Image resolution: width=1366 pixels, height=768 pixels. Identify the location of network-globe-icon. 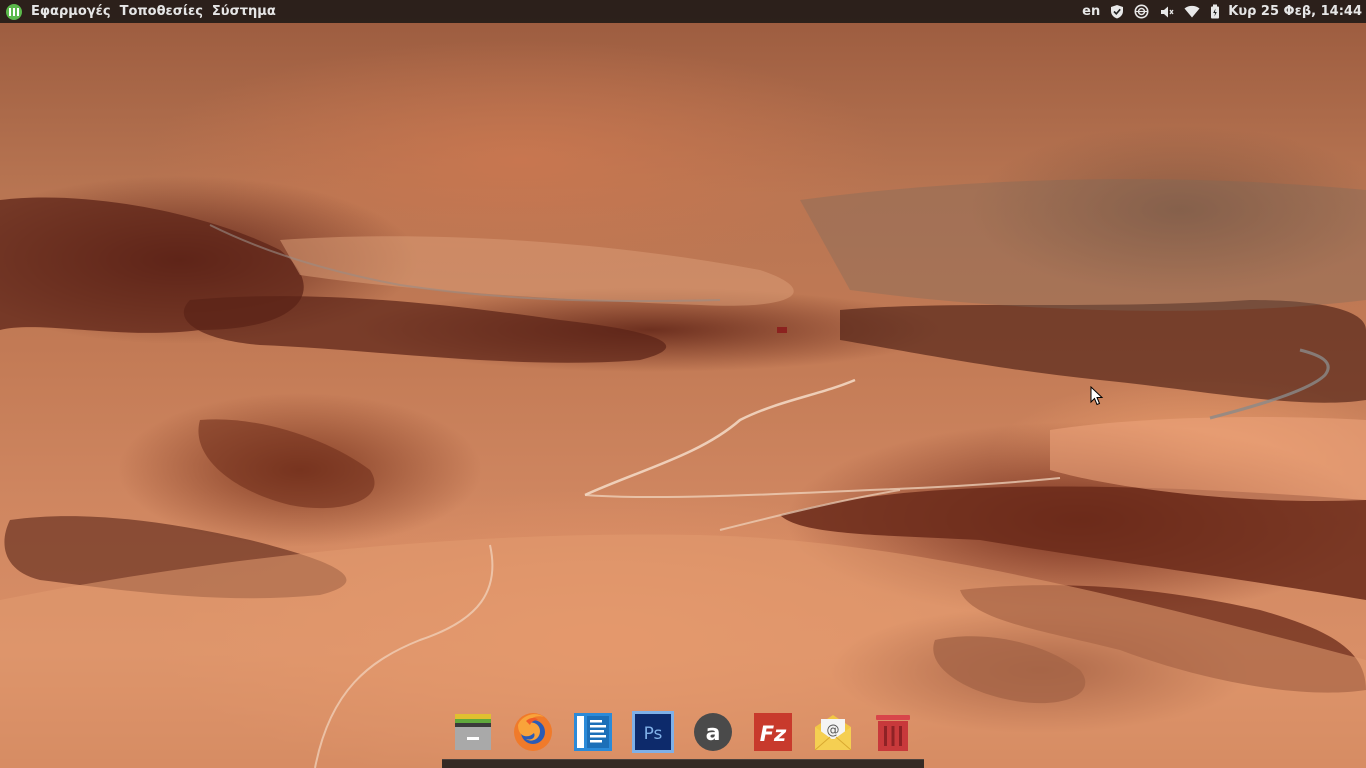
(1141, 11).